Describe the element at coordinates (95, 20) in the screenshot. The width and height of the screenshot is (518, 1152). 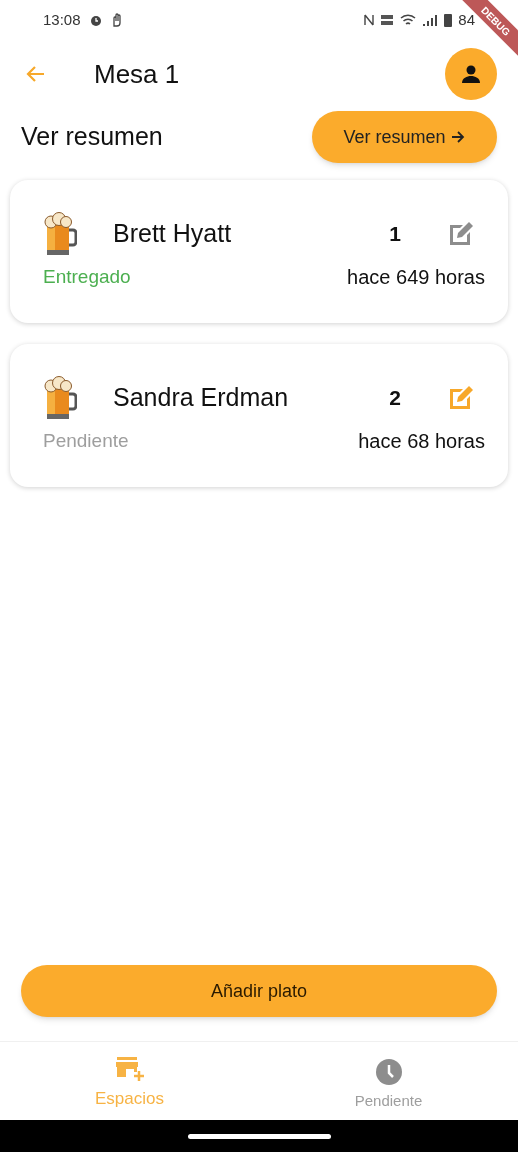
I see `alarm-icon` at that location.